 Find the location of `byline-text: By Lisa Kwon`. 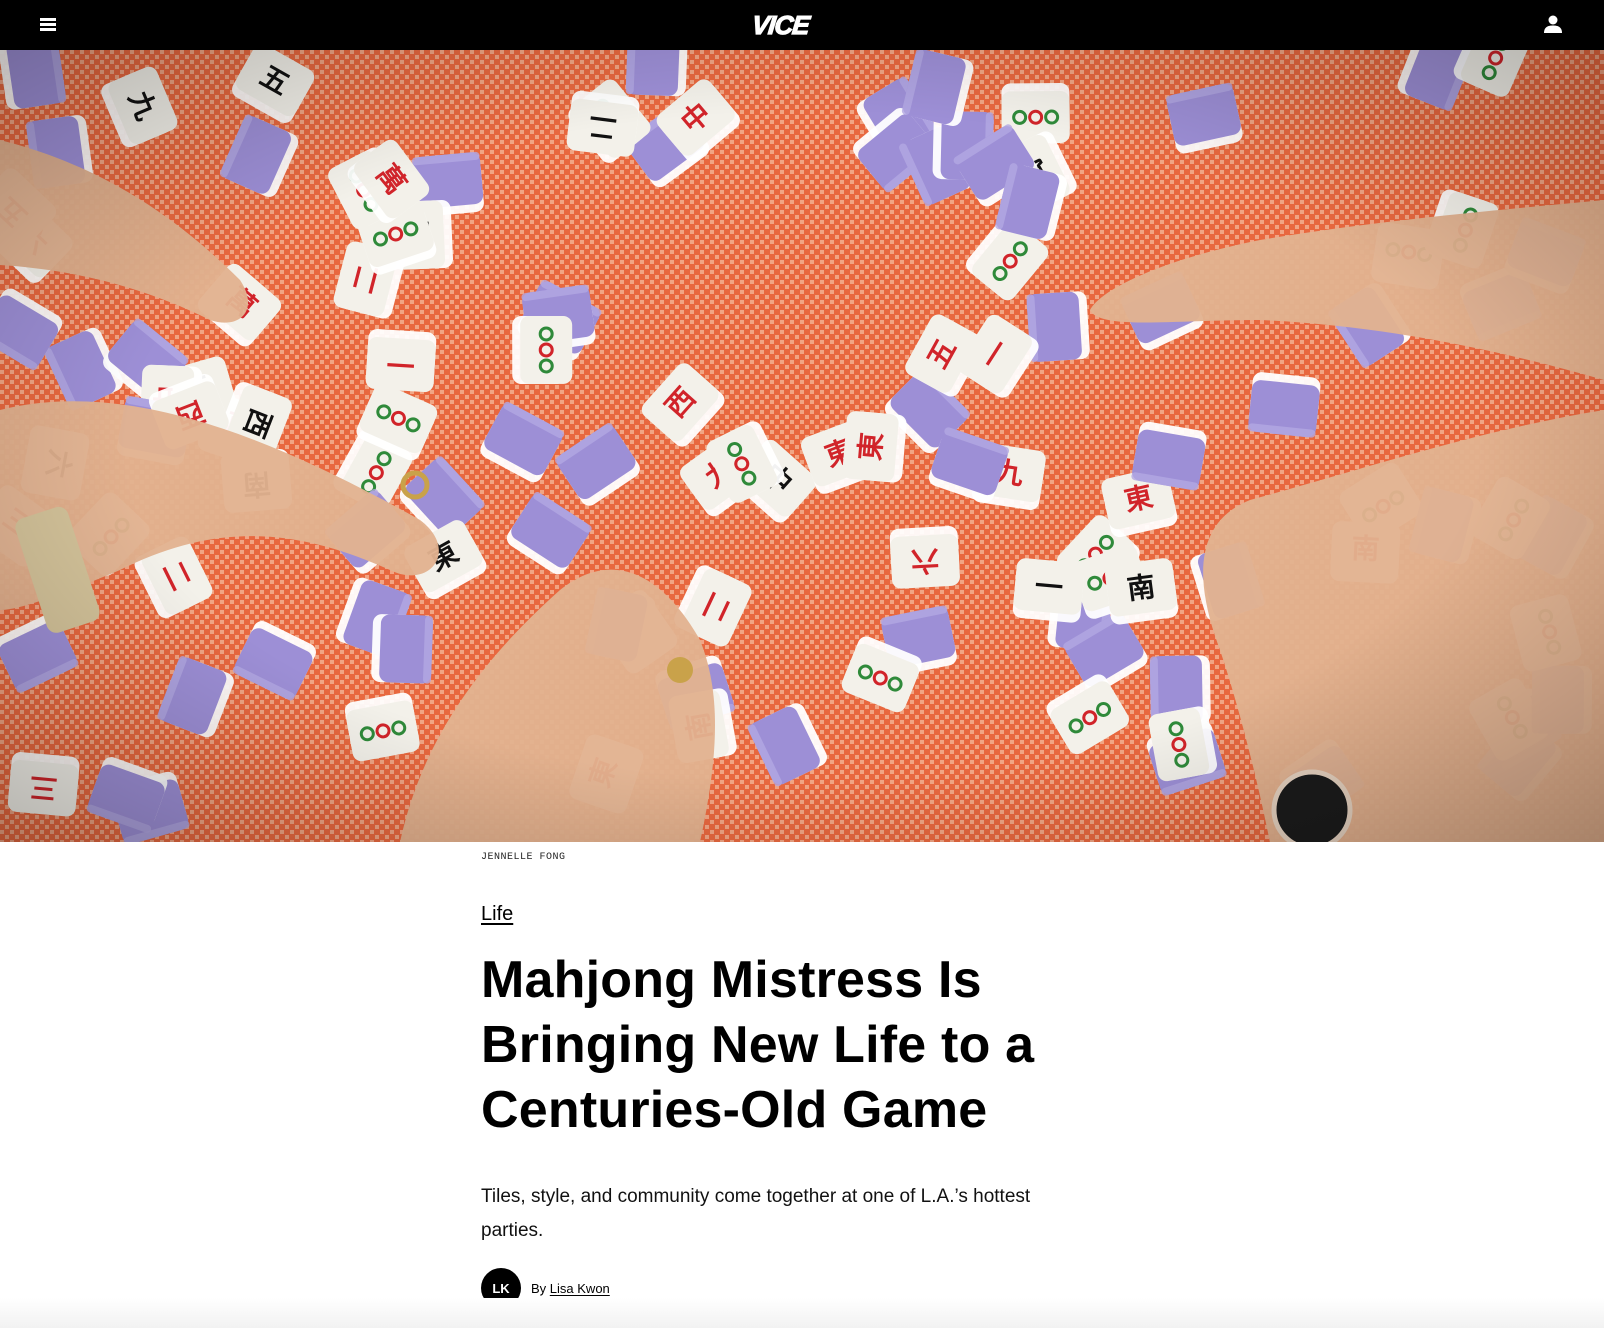

byline-text: By Lisa Kwon is located at coordinates (570, 1288).